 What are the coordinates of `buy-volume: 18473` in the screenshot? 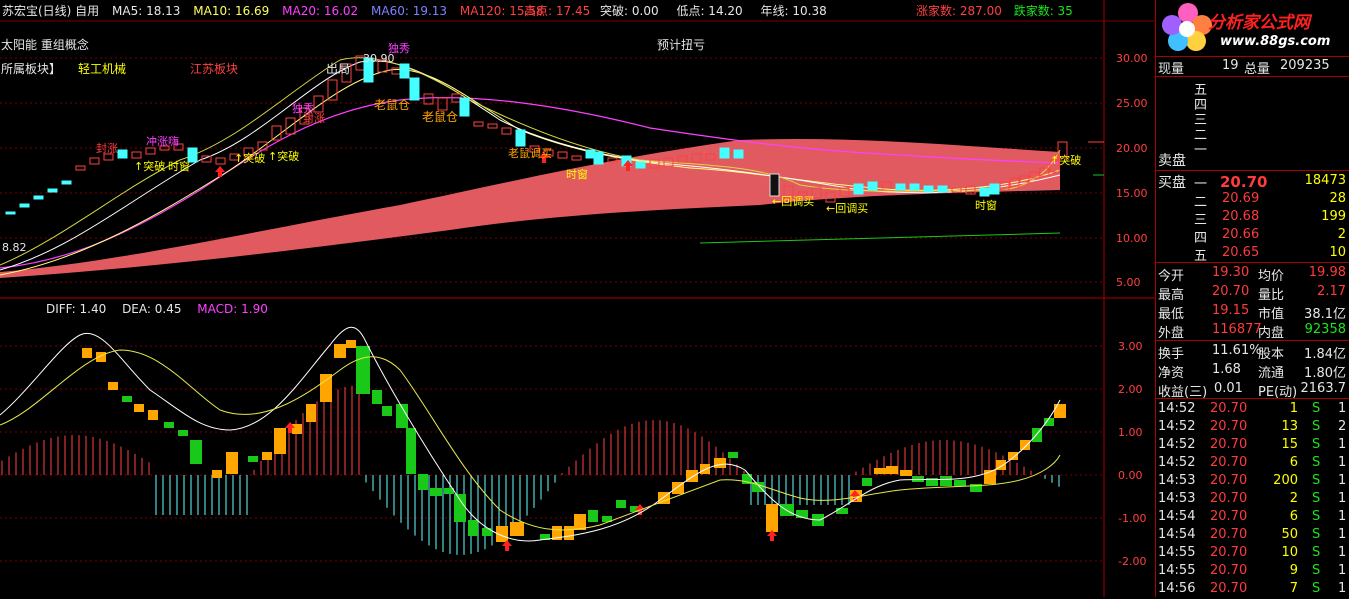 It's located at (1325, 180).